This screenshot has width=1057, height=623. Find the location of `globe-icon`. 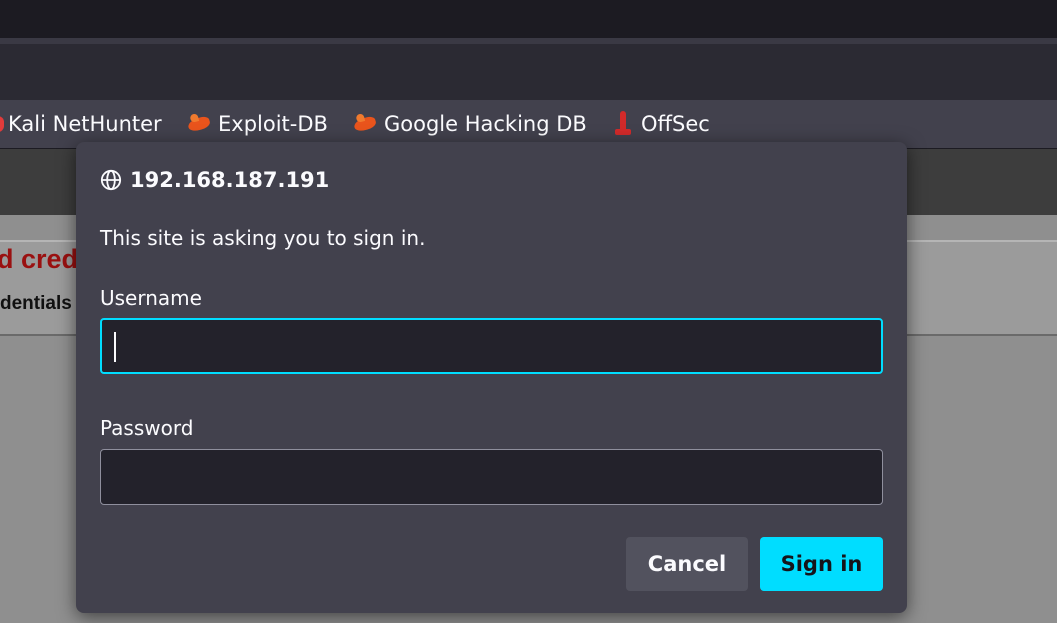

globe-icon is located at coordinates (111, 180).